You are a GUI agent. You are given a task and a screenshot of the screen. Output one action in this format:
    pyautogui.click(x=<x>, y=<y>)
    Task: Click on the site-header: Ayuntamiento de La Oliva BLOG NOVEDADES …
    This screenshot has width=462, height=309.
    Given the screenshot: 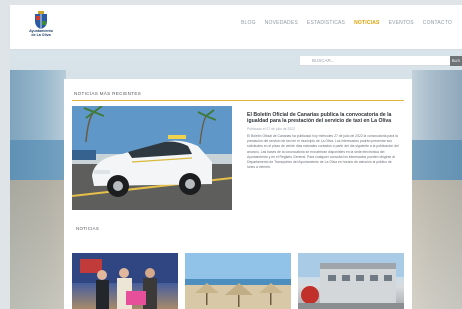 What is the action you would take?
    pyautogui.click(x=236, y=27)
    